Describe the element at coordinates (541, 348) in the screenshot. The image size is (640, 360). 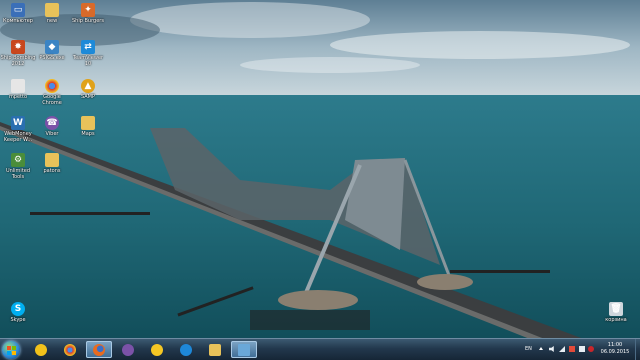
I see `show-hidden-icons-icon` at that location.